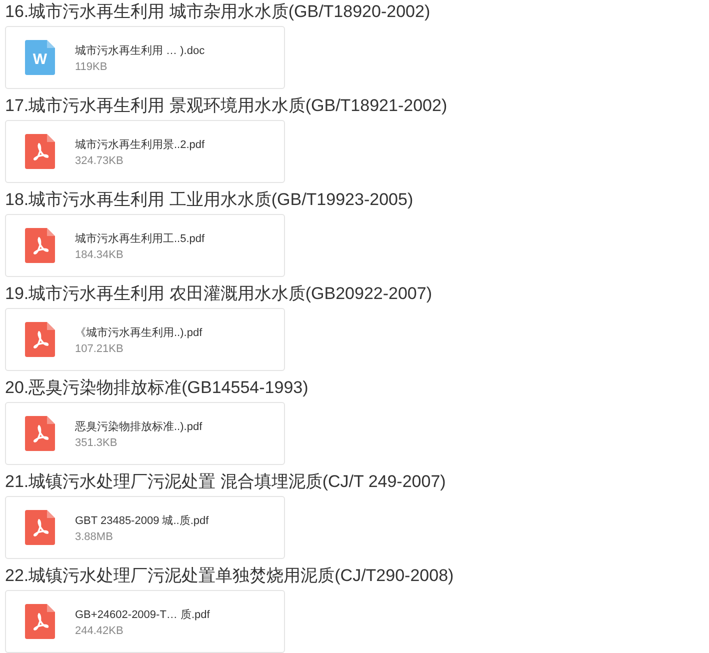  Describe the element at coordinates (94, 536) in the screenshot. I see `file-size: 3.88MB` at that location.